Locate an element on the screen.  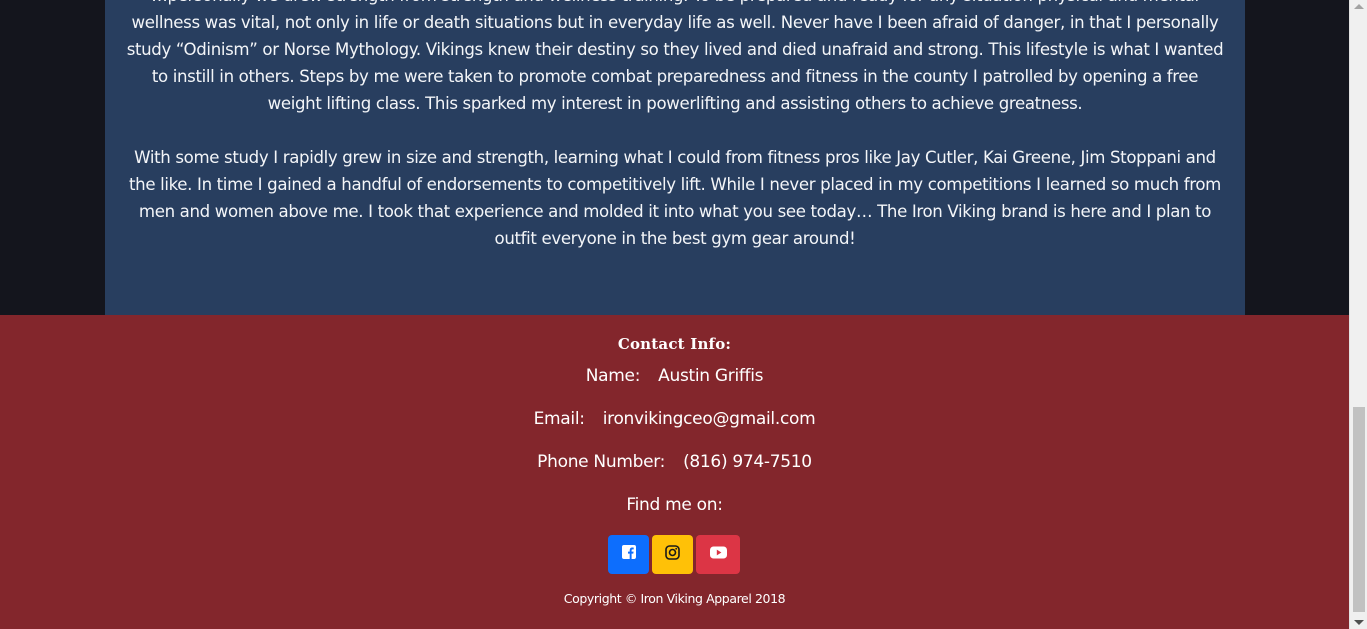
youtube-icon is located at coordinates (718, 555).